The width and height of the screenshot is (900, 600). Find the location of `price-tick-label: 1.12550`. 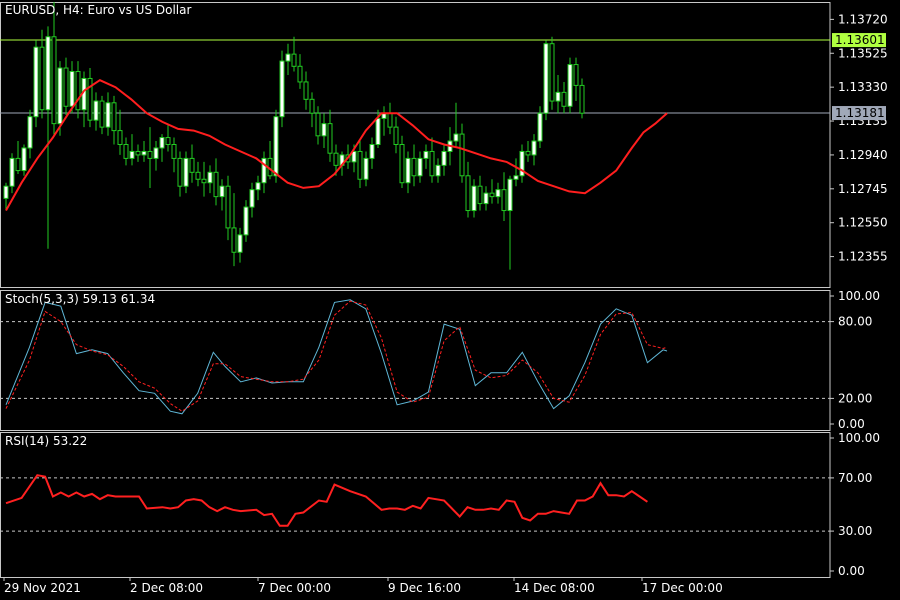

price-tick-label: 1.12550 is located at coordinates (863, 223).